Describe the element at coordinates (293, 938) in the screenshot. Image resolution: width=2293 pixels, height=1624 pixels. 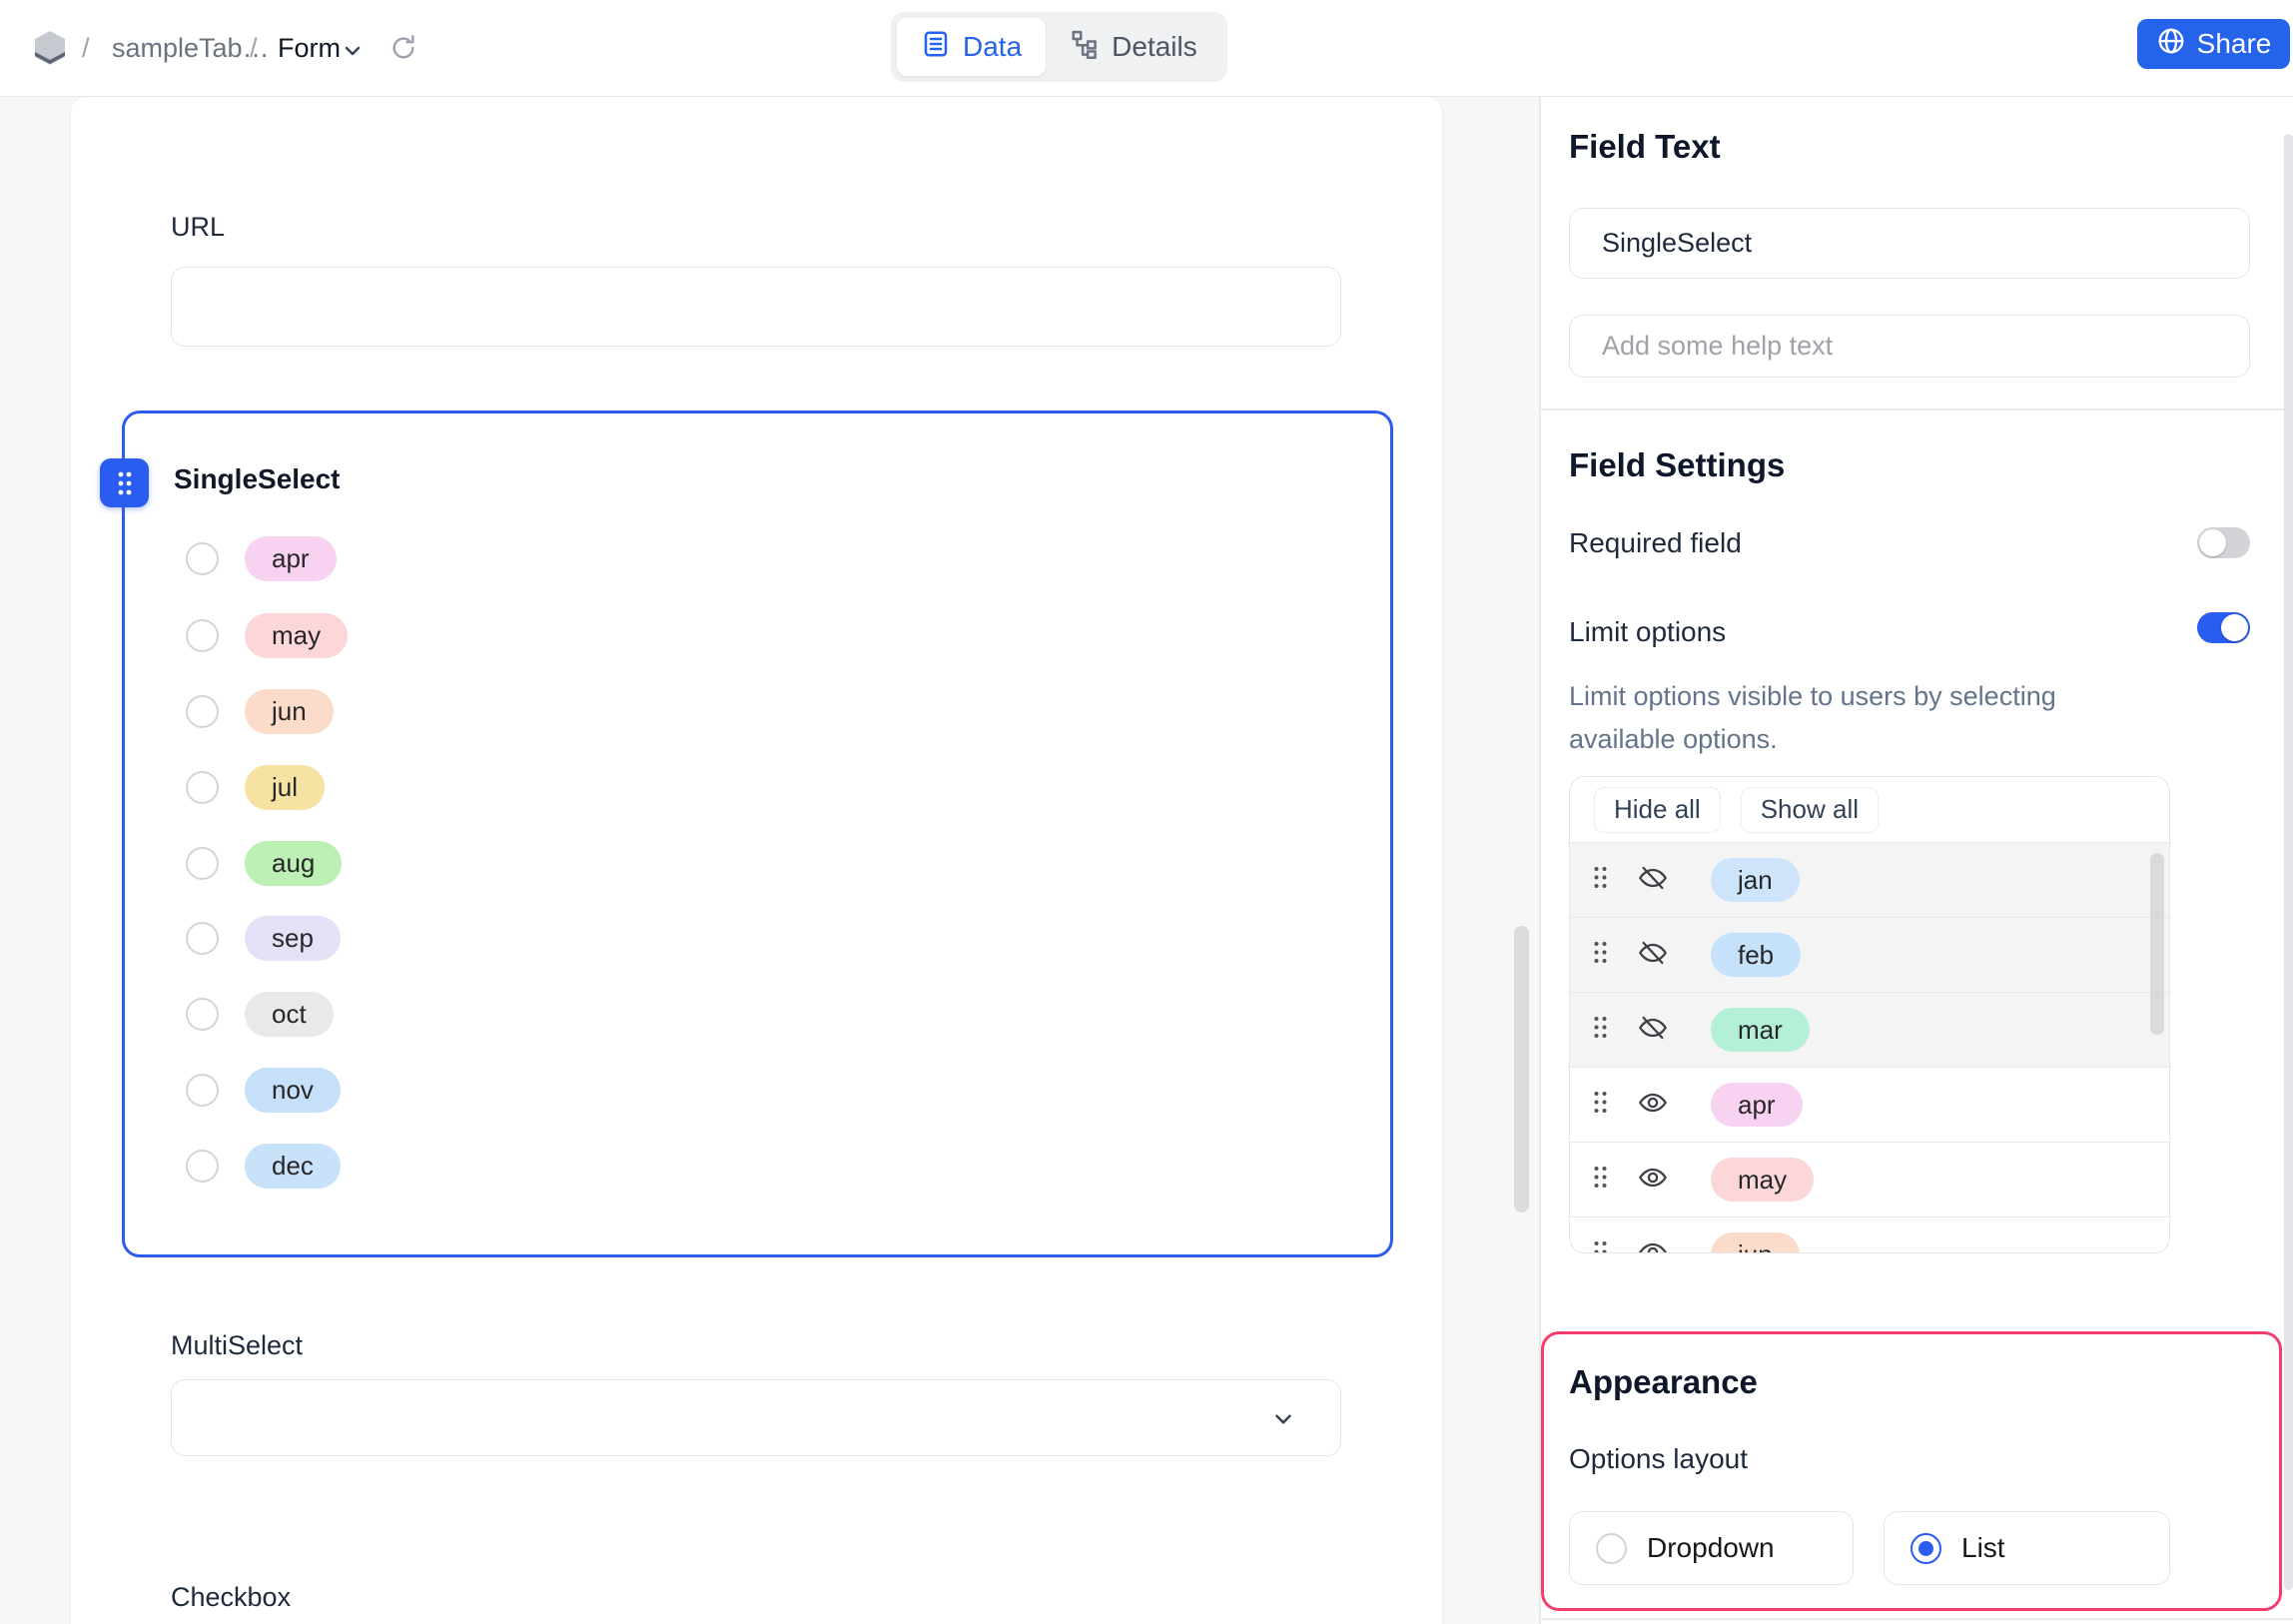
I see `option-pill: sep` at that location.